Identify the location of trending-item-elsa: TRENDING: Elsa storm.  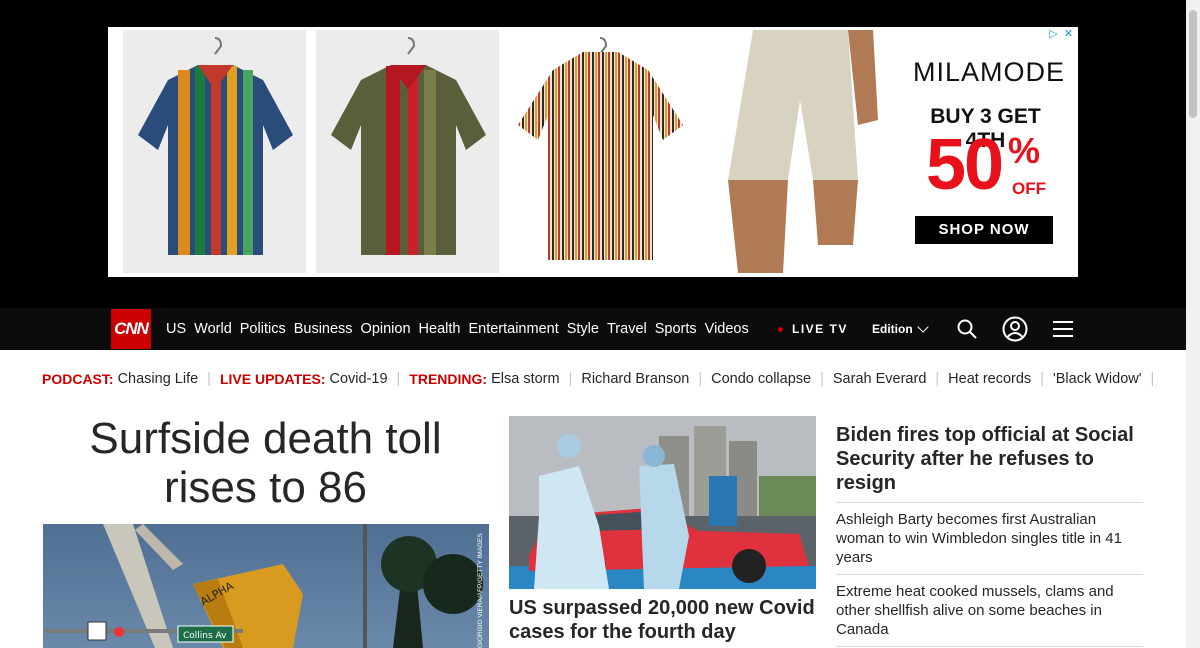
(484, 379).